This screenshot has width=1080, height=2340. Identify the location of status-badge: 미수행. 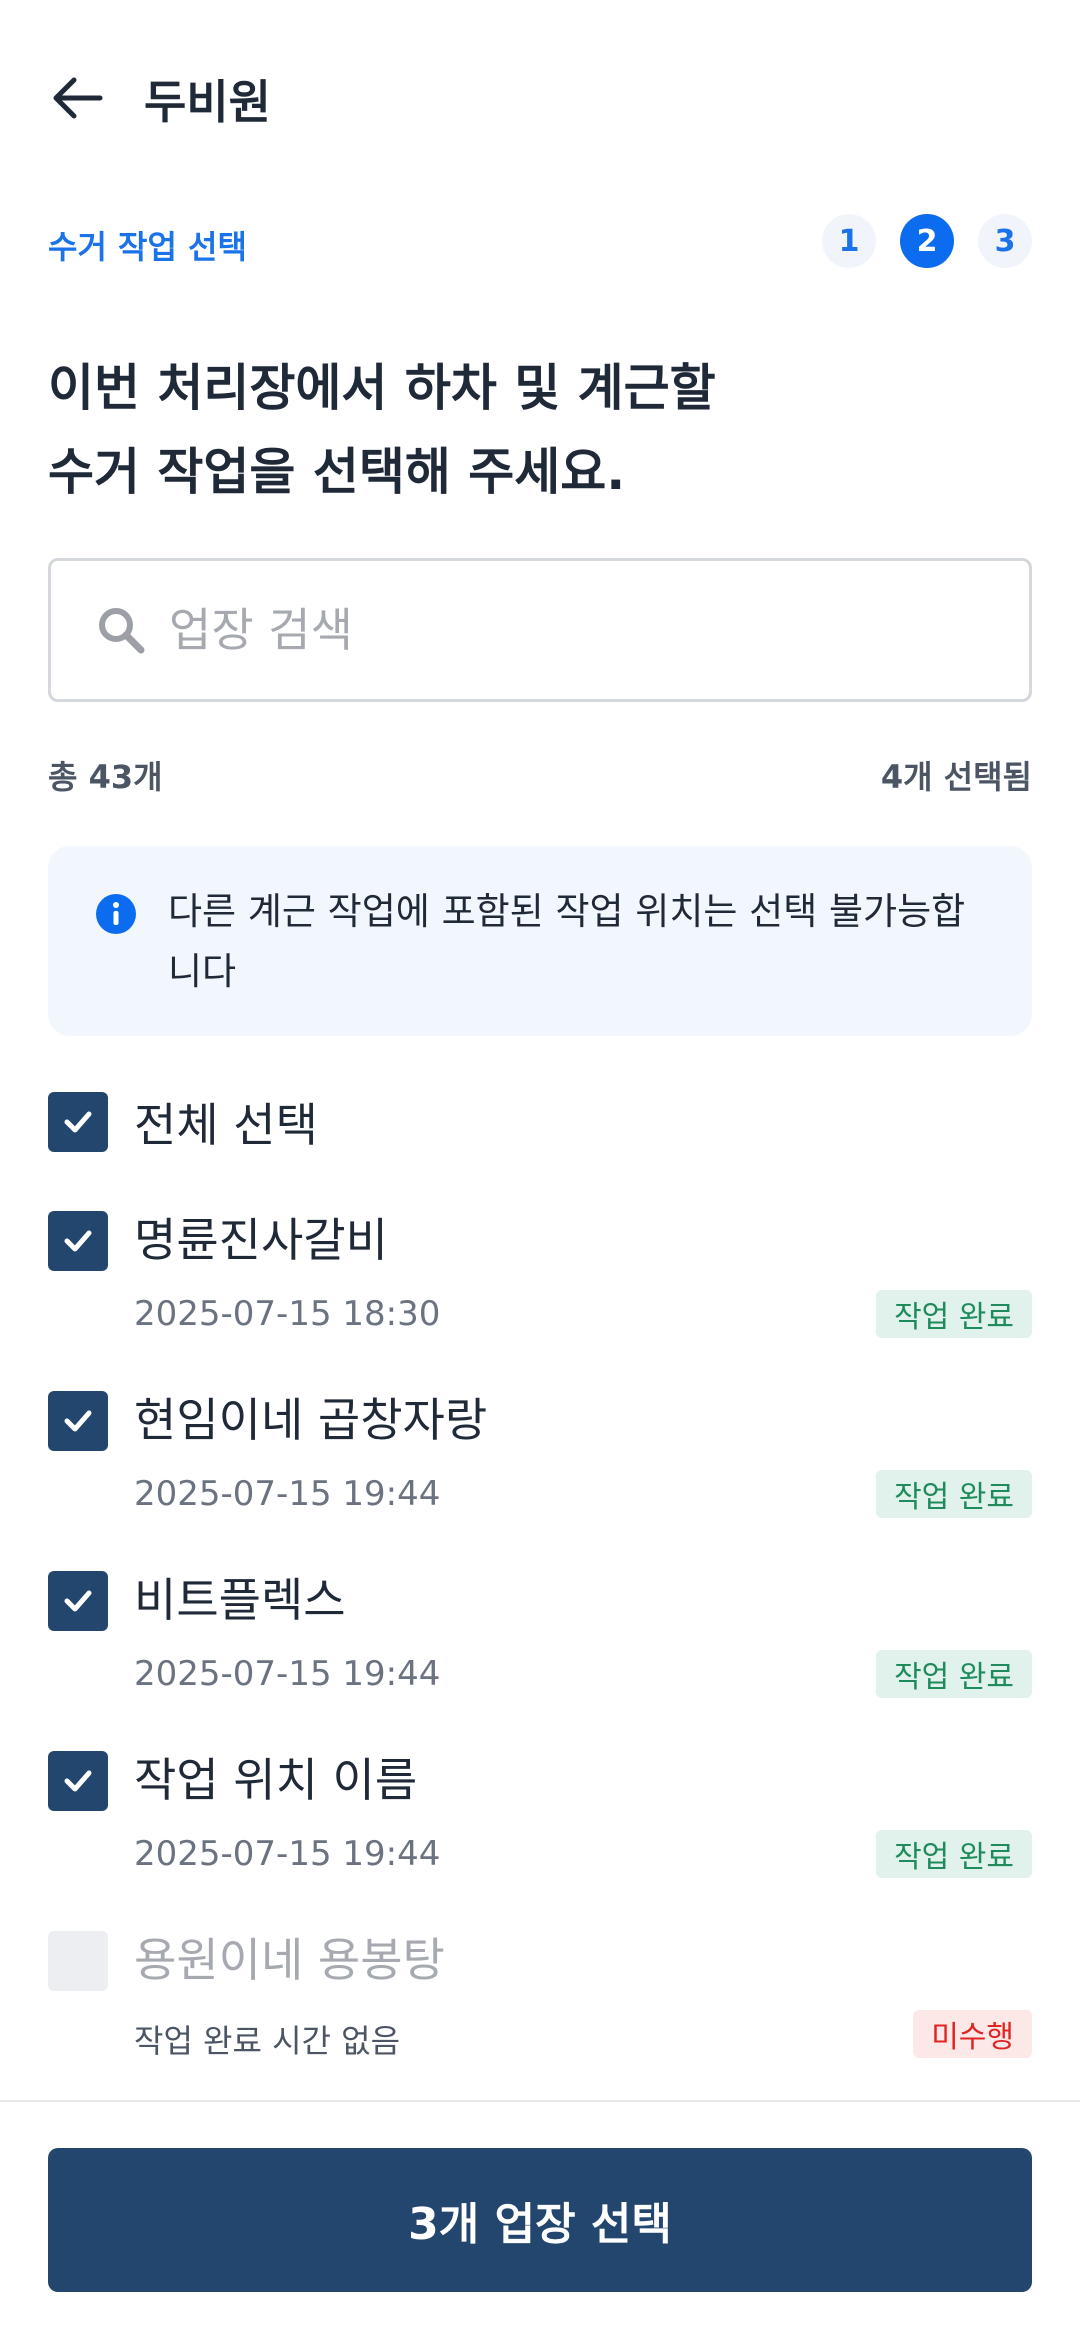
(972, 2034).